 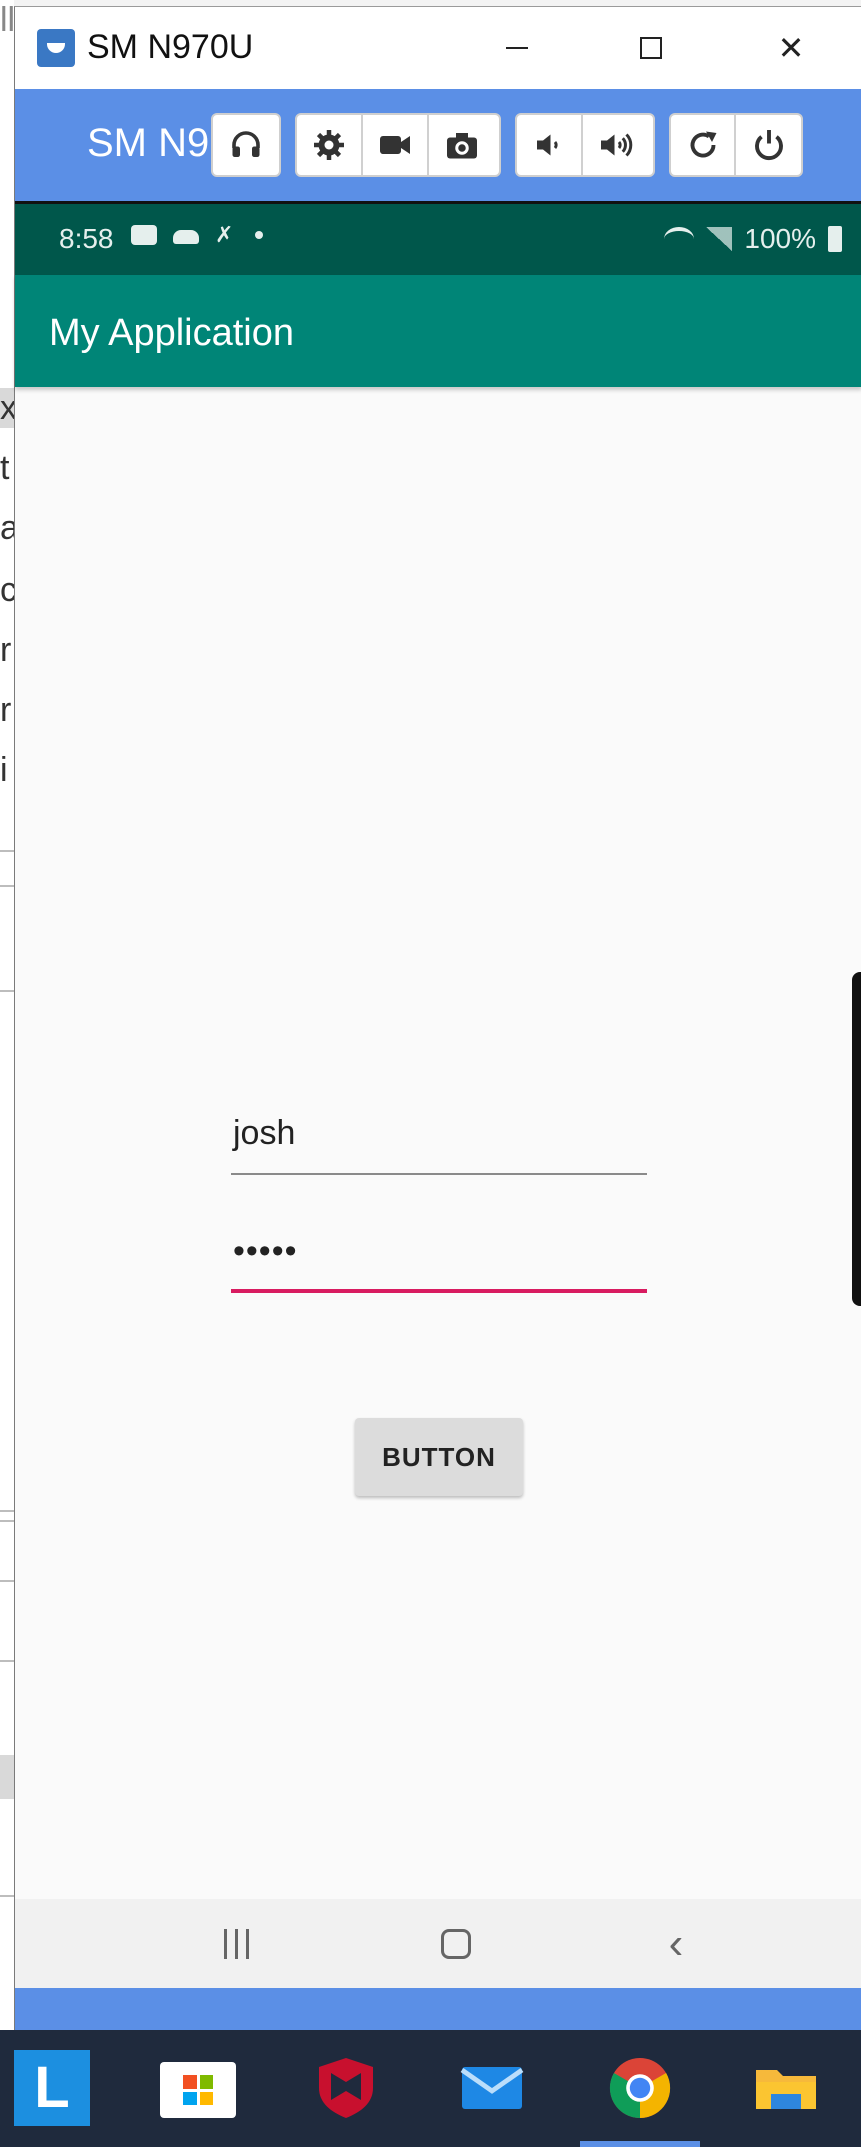 I want to click on maximize-icon, so click(x=651, y=48).